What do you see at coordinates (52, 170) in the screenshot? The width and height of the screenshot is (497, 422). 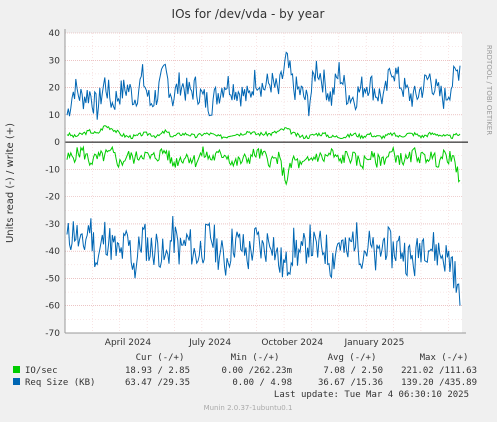 I see `y-tick-label: -10` at bounding box center [52, 170].